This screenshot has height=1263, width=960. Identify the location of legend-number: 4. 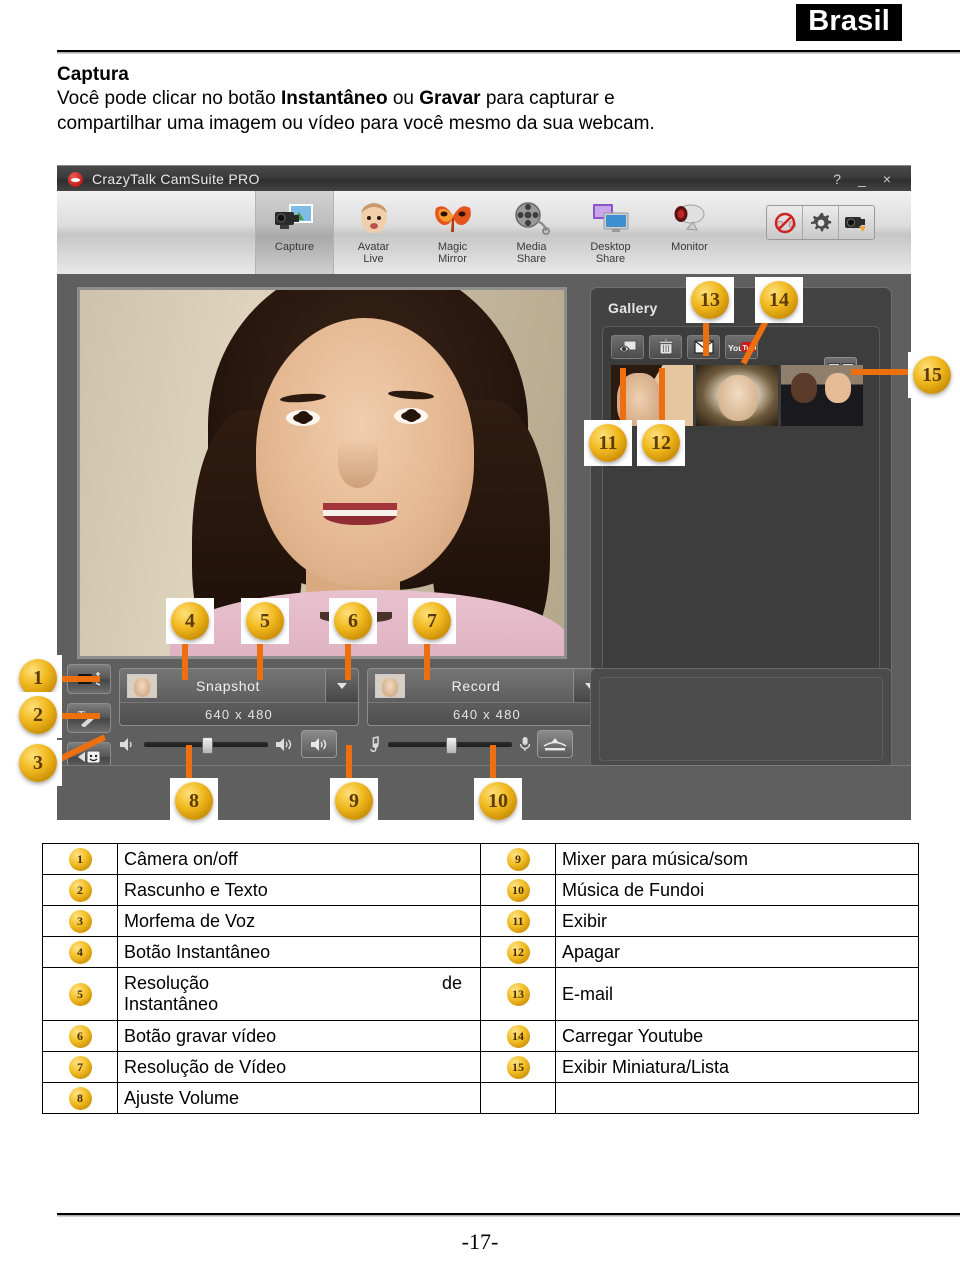
(80, 952).